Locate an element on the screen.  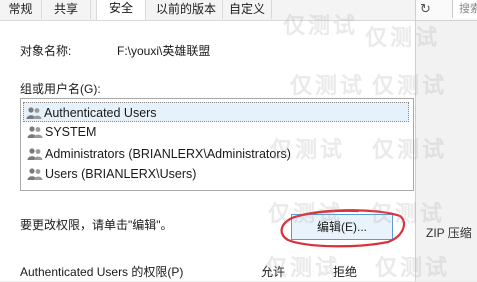
tab-general: 常规 is located at coordinates (21, 9).